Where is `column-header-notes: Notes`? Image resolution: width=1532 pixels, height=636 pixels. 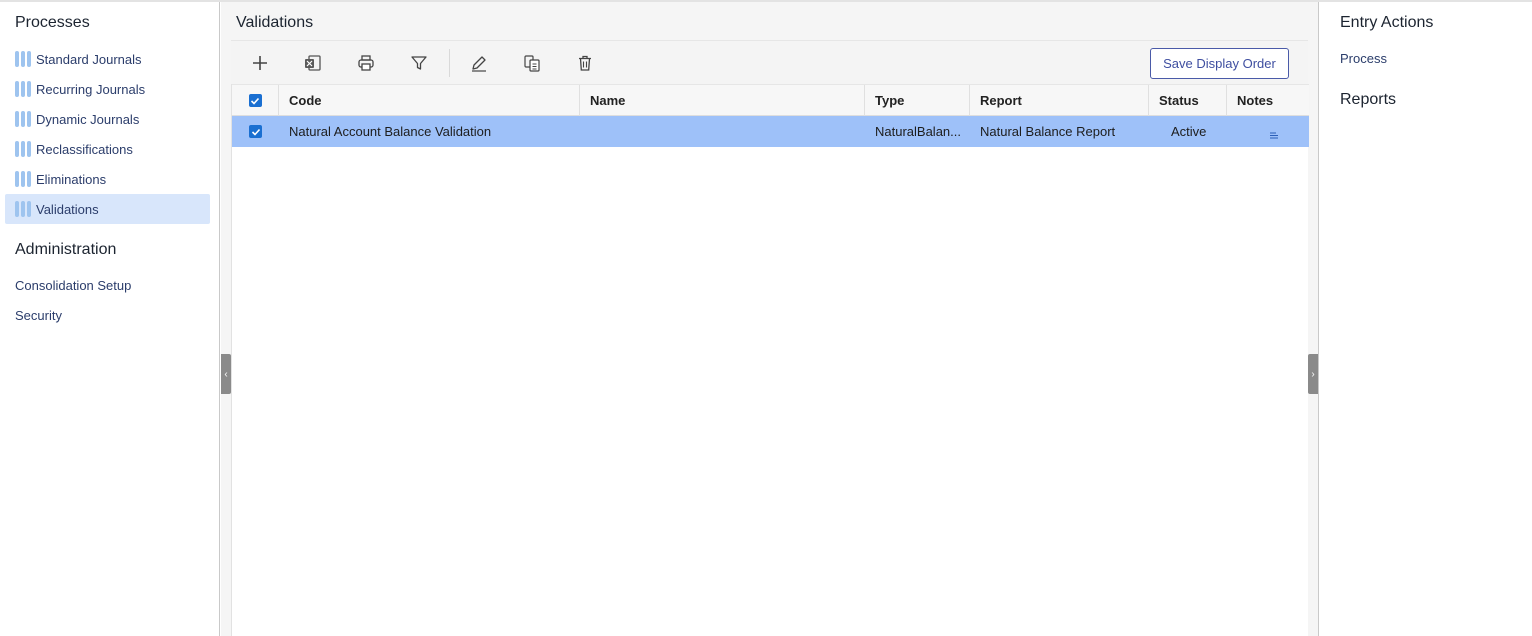
column-header-notes: Notes is located at coordinates (1268, 100).